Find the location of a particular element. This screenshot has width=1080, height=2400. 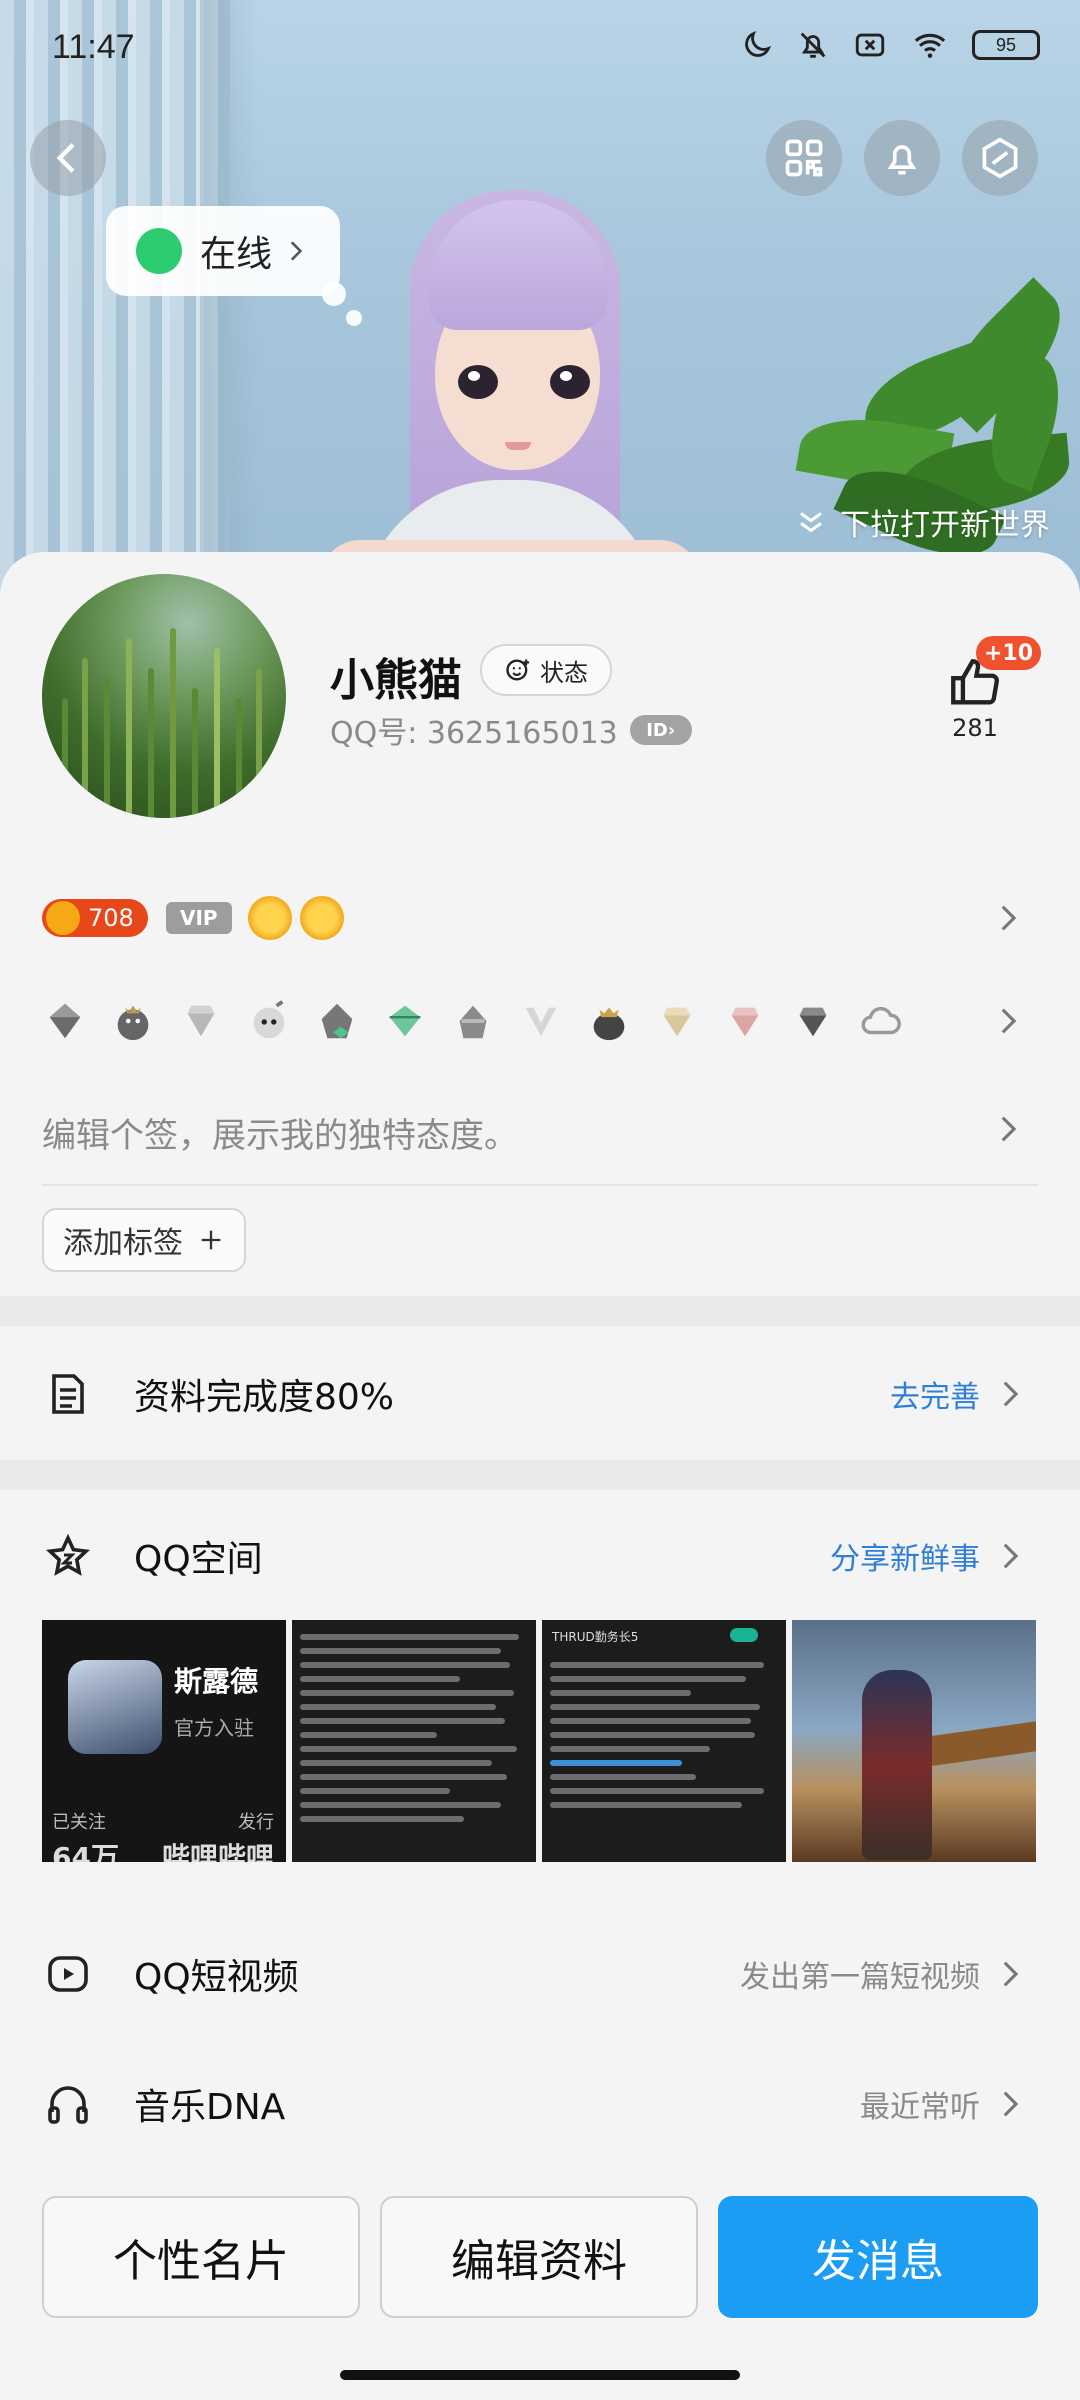

cloud-badge-icon is located at coordinates (881, 1020).